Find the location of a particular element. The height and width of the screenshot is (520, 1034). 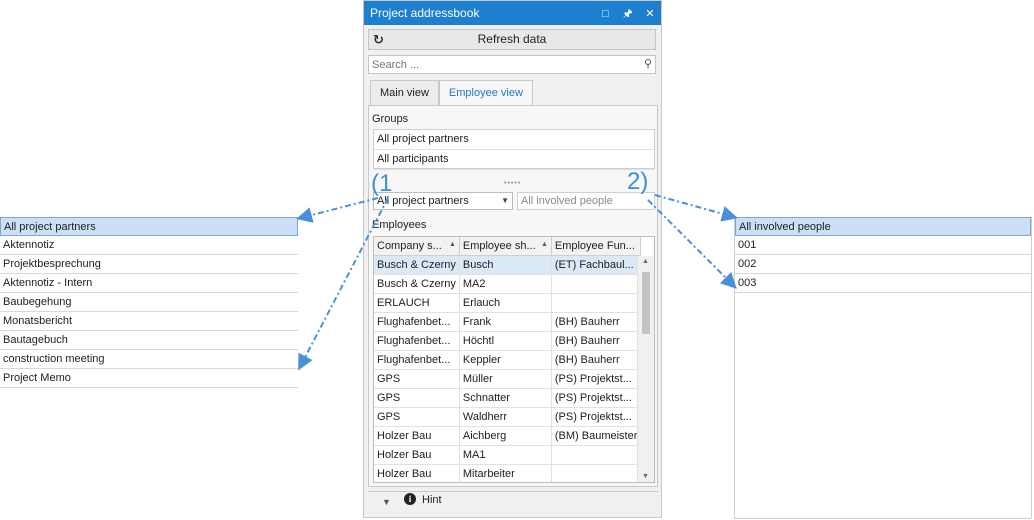

arrow-to-right-list-bottom is located at coordinates (692, 244).